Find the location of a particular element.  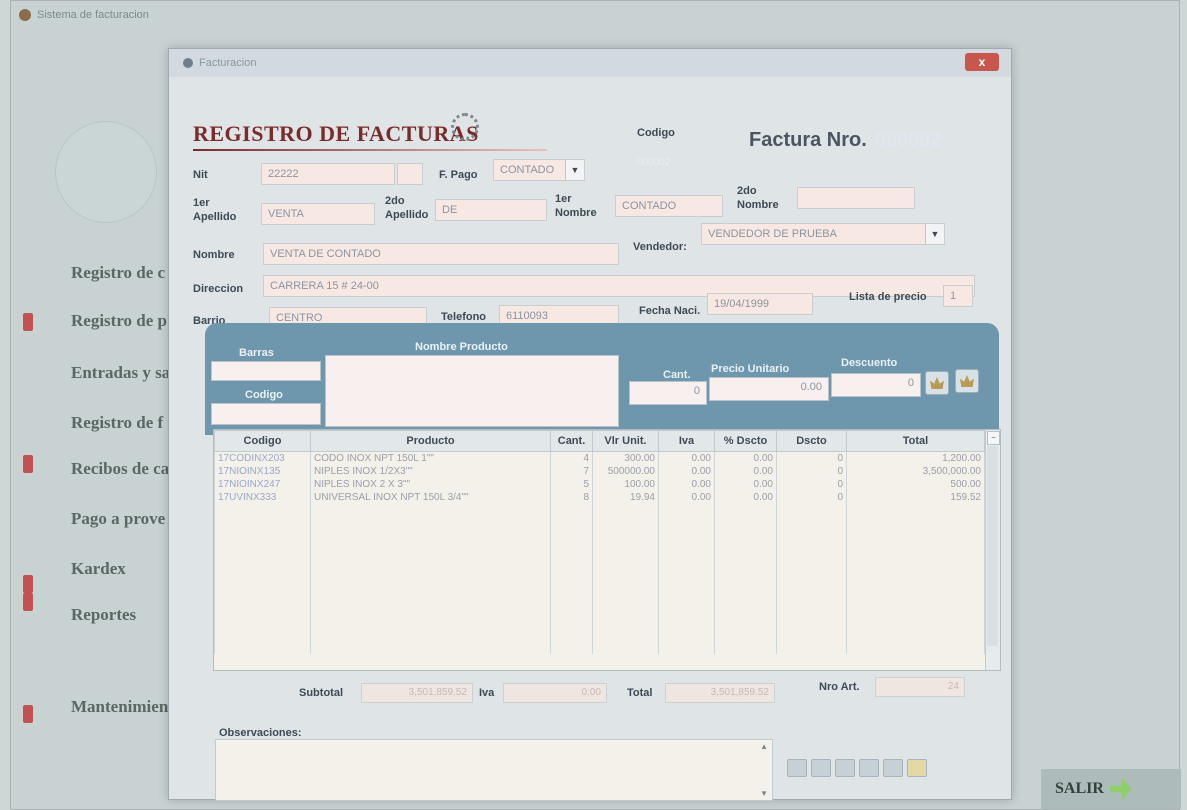

table-scrollbar: − is located at coordinates (992, 550).